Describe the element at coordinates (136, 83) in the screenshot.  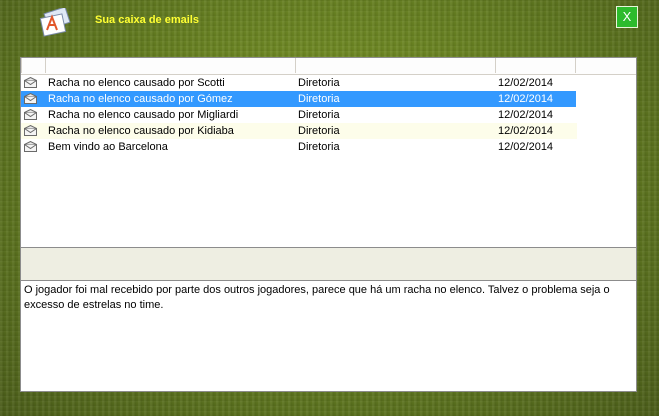
I see `email-subject: Racha no elenco causado por Scotti` at that location.